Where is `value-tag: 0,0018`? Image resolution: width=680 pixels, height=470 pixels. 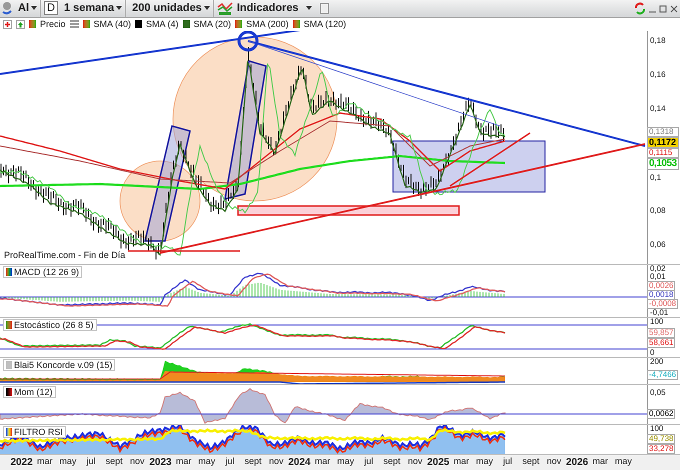
value-tag: 0,0018 is located at coordinates (661, 295).